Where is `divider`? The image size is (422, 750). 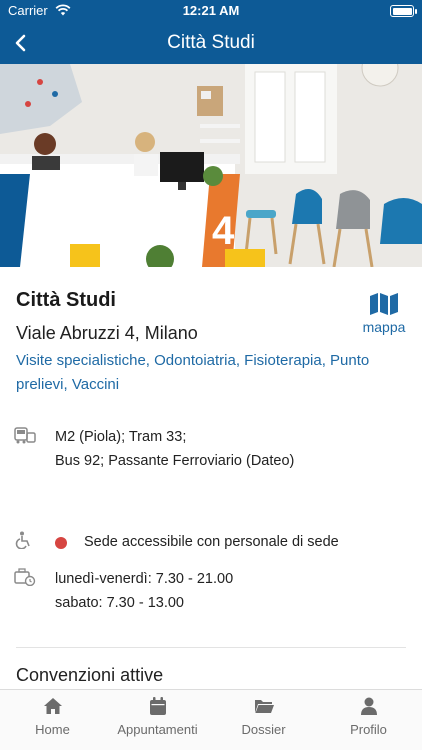 divider is located at coordinates (211, 647).